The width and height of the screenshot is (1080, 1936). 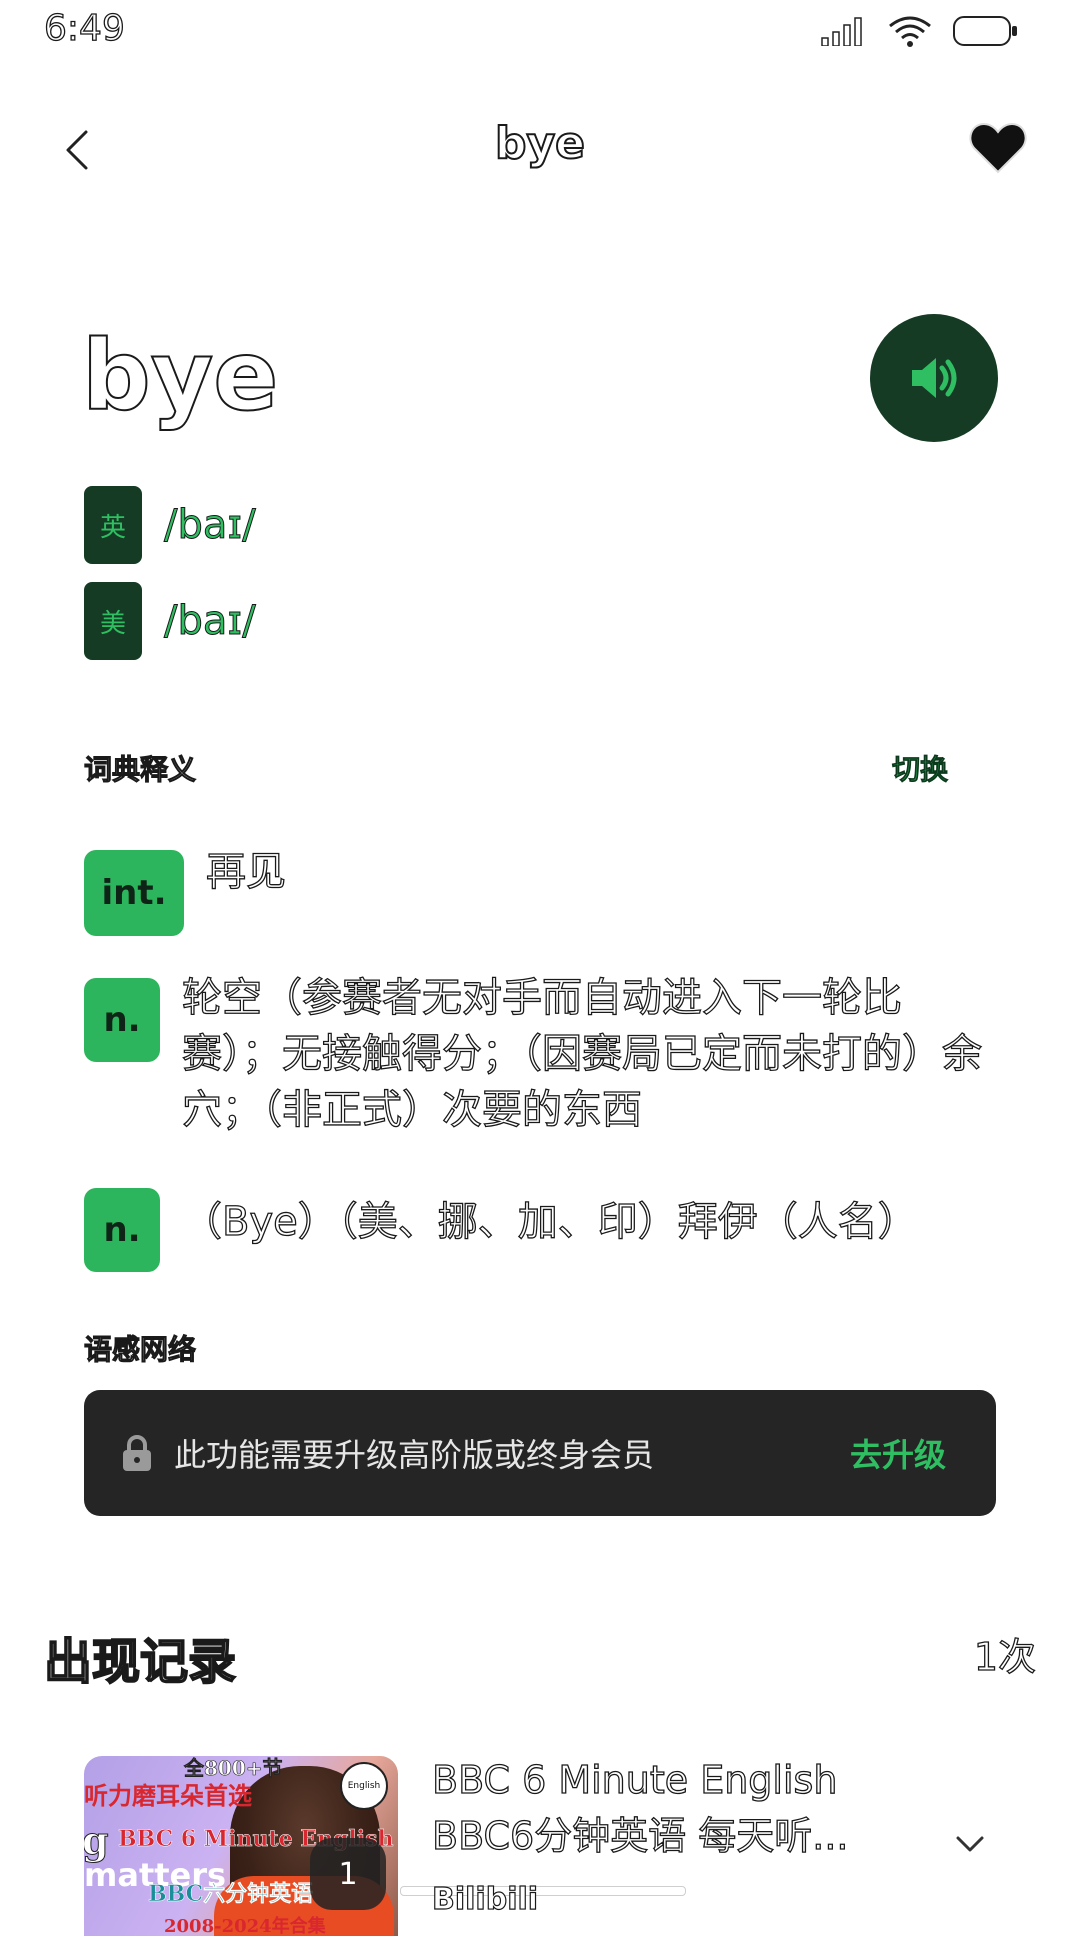 I want to click on word-heading: bye, so click(x=180, y=376).